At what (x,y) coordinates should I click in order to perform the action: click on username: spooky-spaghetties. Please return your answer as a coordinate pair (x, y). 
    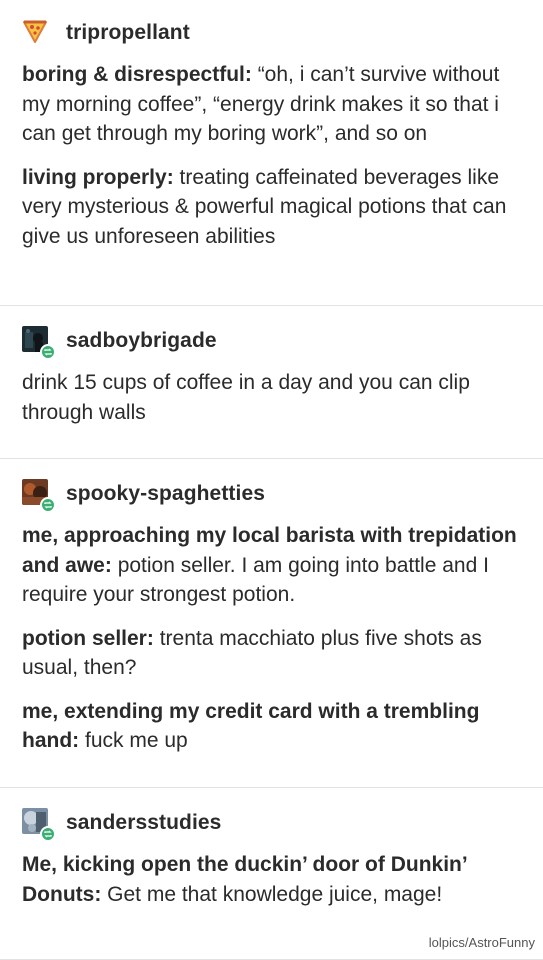
    Looking at the image, I should click on (165, 494).